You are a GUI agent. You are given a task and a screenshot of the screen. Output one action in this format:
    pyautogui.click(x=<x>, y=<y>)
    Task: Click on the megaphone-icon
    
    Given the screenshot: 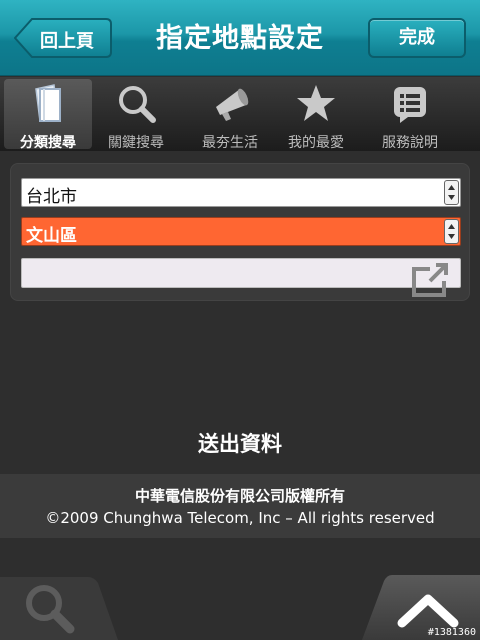 What is the action you would take?
    pyautogui.click(x=232, y=104)
    